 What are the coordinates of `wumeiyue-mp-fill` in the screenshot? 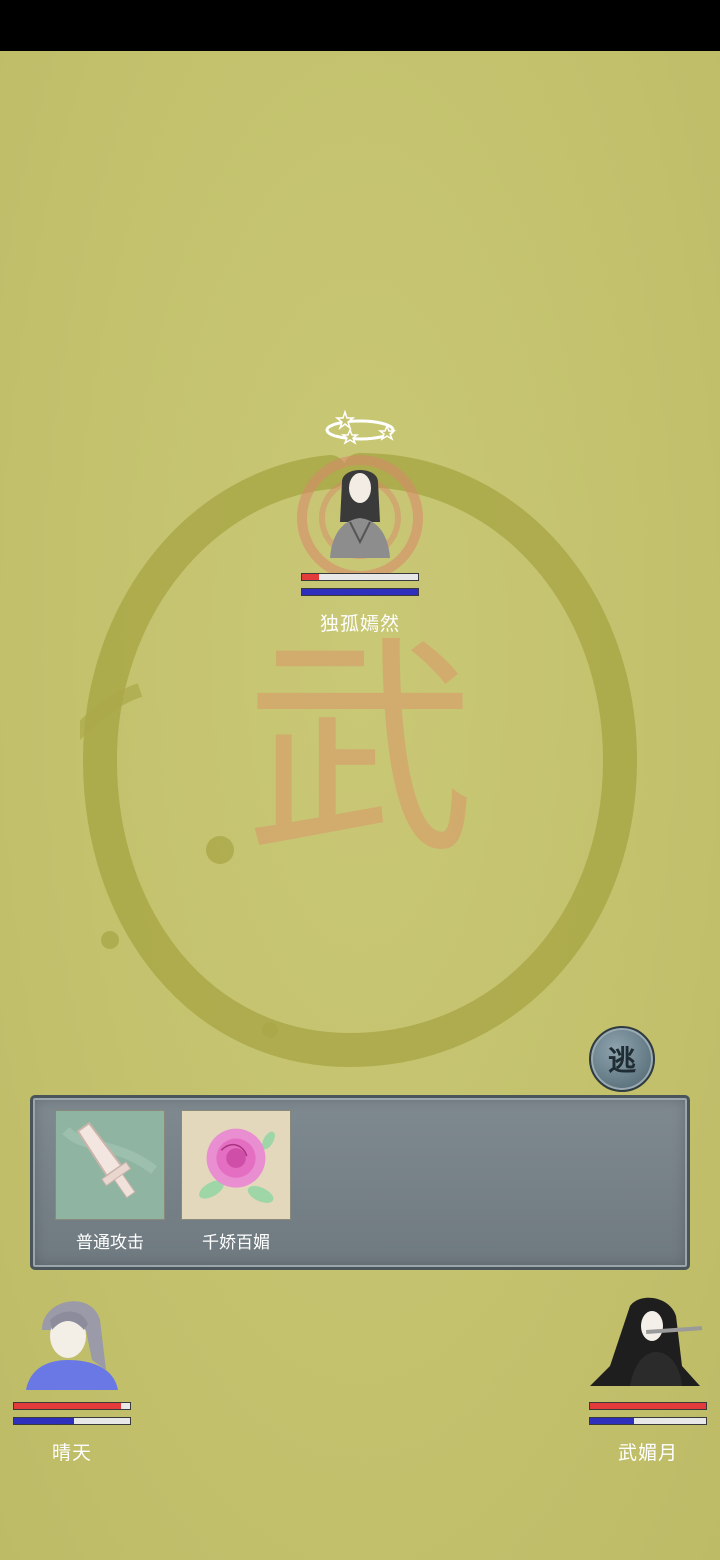 It's located at (612, 1421).